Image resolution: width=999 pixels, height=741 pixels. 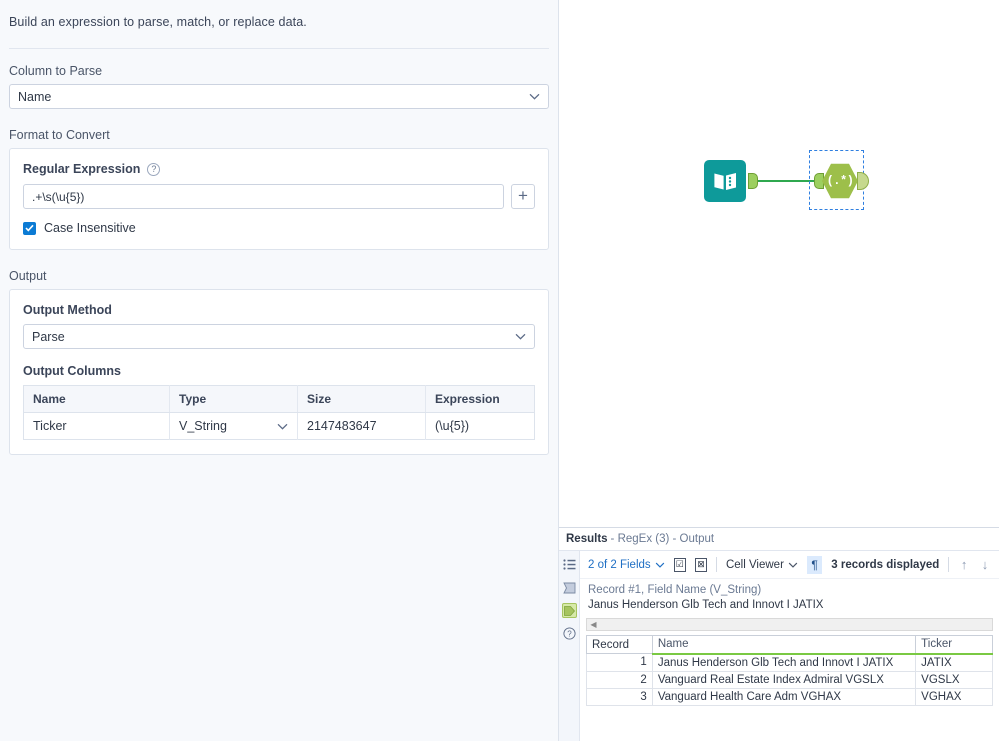 What do you see at coordinates (789, 624) in the screenshot?
I see `horizontal-scrollbar: ◀` at bounding box center [789, 624].